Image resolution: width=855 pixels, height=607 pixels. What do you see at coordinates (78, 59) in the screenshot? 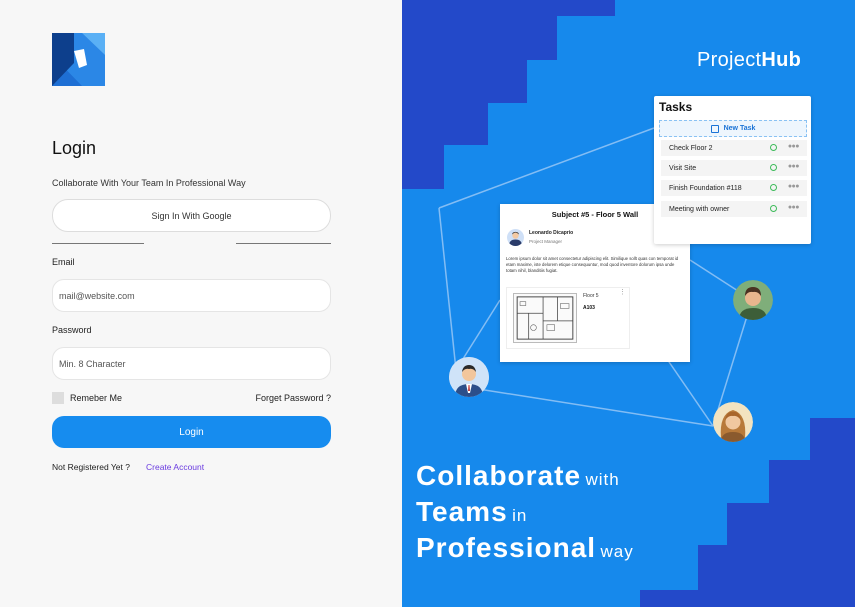
I see `app-logo` at bounding box center [78, 59].